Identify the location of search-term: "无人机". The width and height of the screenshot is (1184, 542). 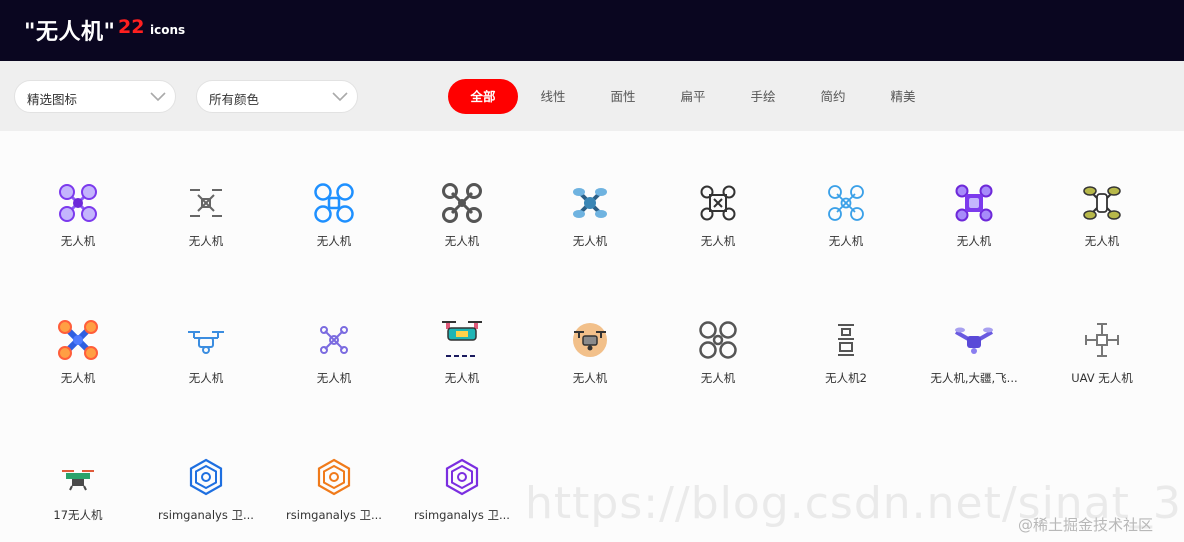
(70, 32).